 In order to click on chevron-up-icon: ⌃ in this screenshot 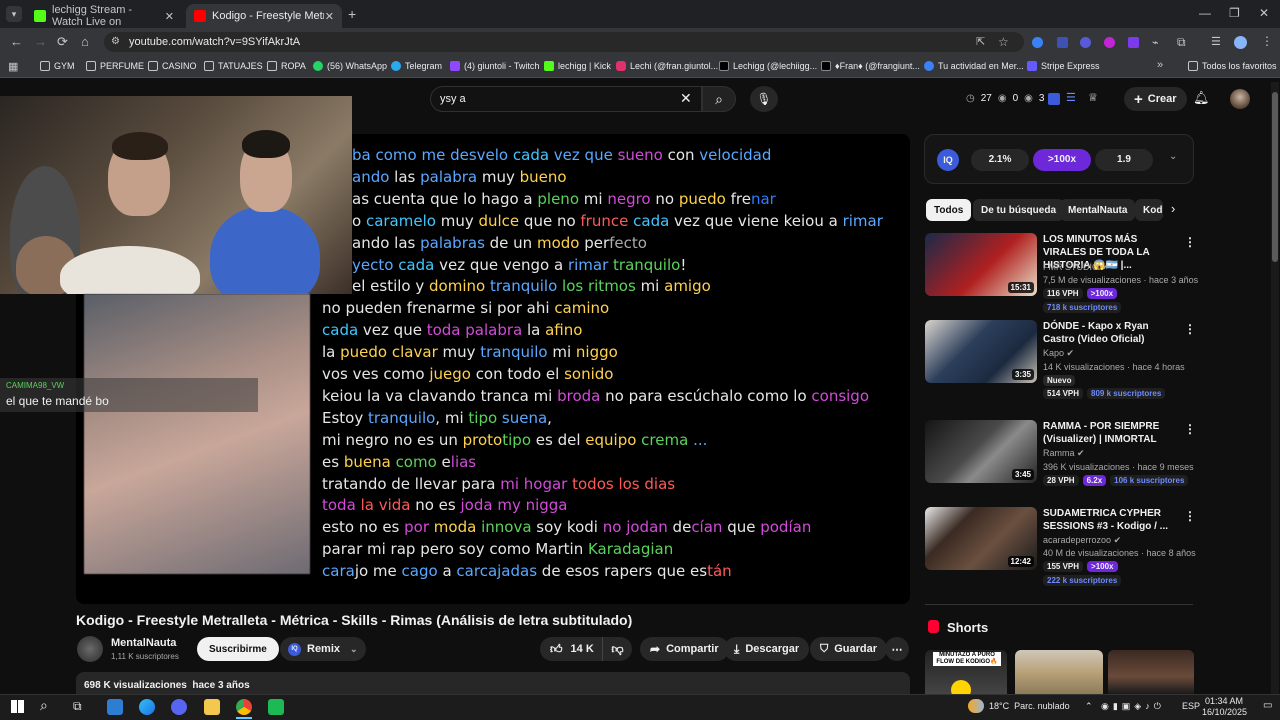, I will do `click(1089, 706)`.